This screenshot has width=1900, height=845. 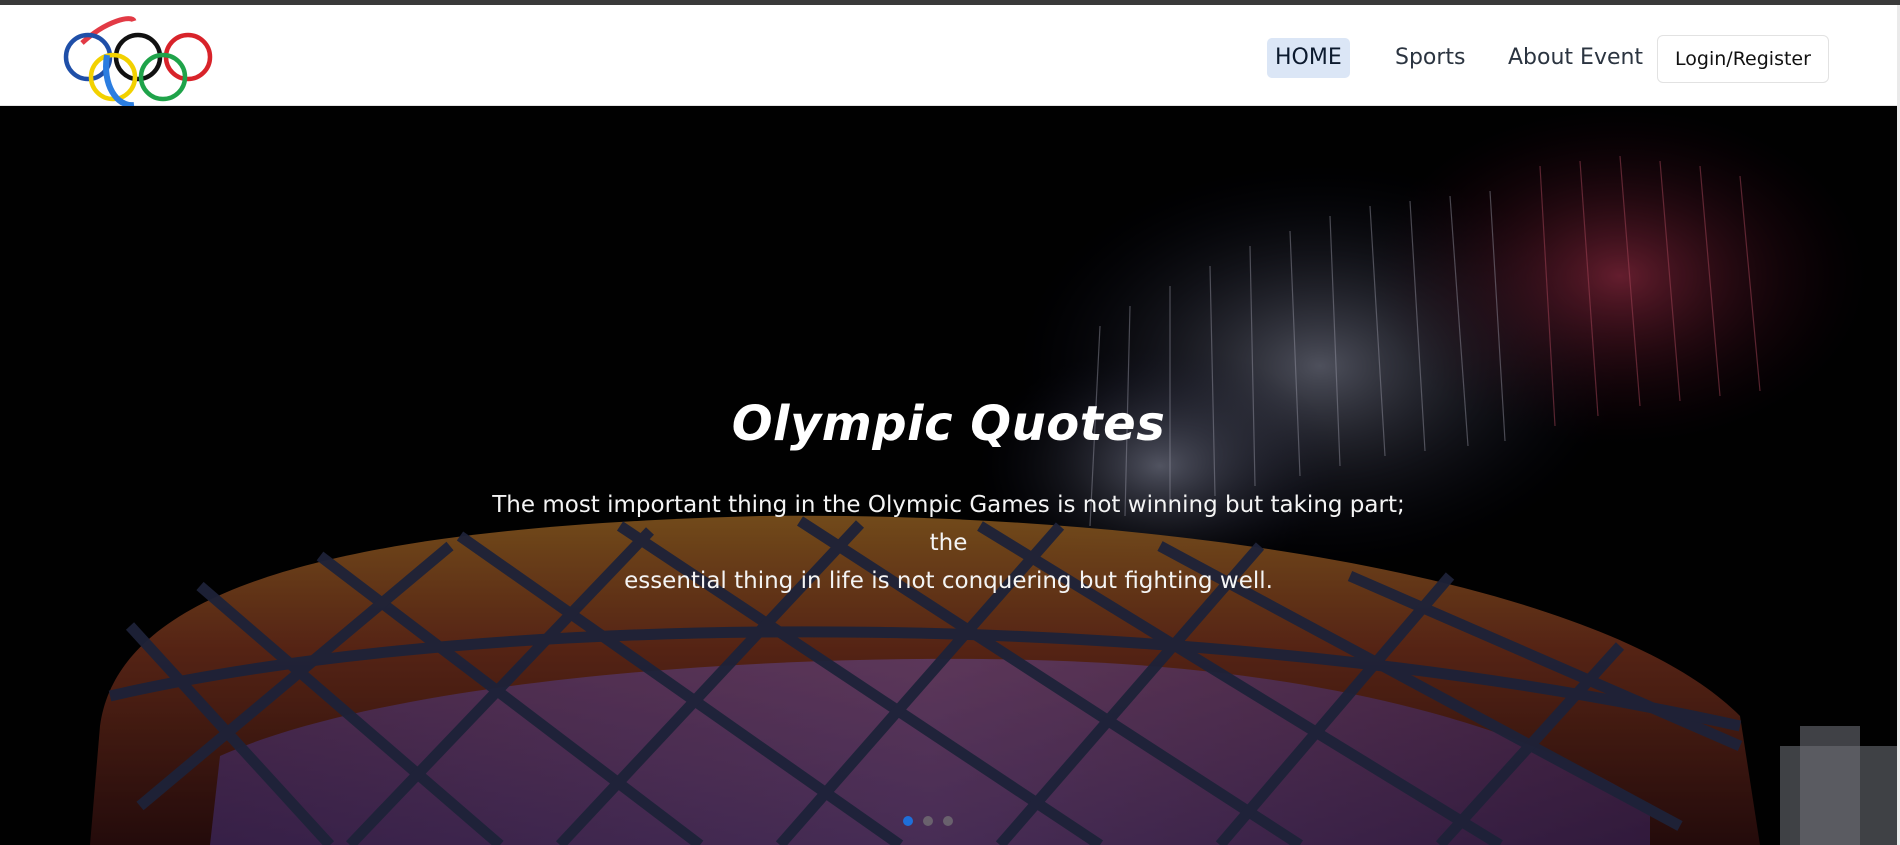 What do you see at coordinates (1430, 58) in the screenshot?
I see `nav-sports-link: Sports` at bounding box center [1430, 58].